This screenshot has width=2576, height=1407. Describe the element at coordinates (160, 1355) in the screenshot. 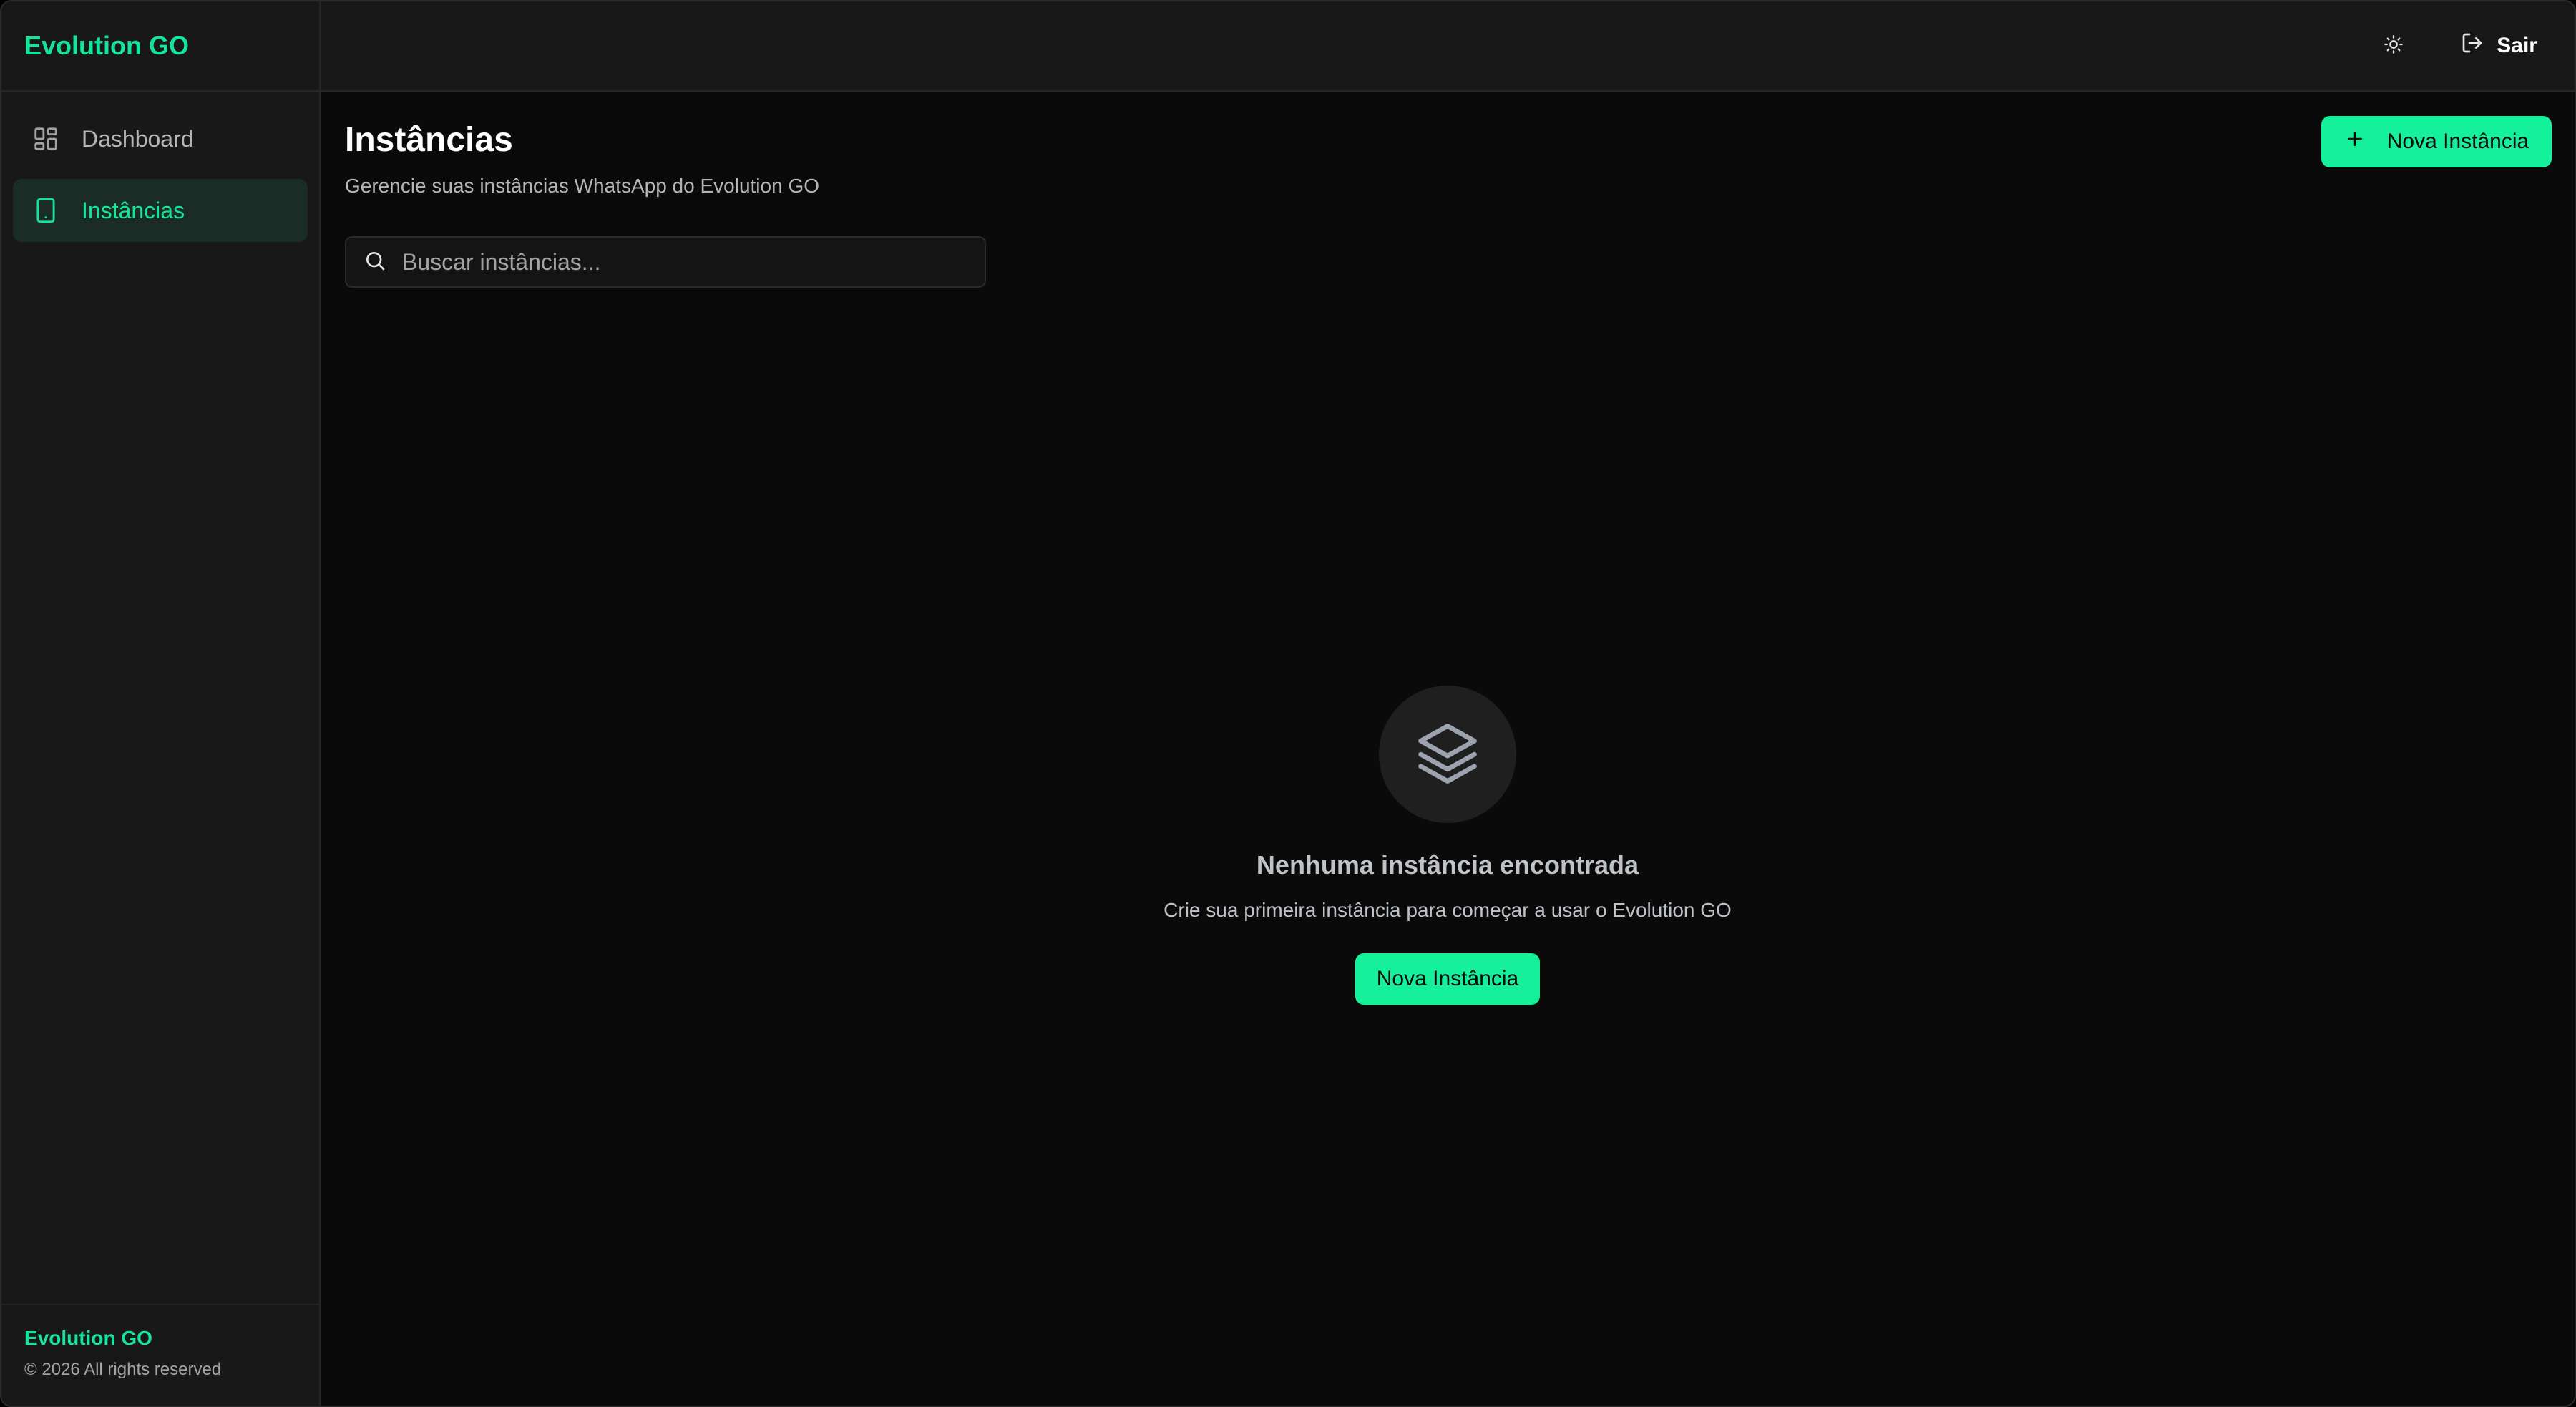

I see `sidebar-footer: Evolution GO © 2026 All rights reserved` at that location.